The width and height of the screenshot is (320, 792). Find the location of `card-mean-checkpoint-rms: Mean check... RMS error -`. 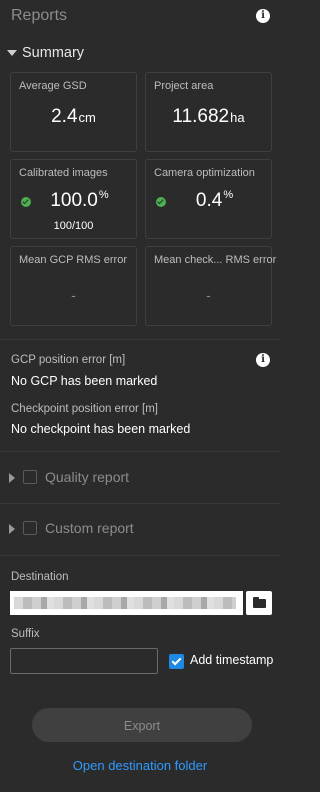

card-mean-checkpoint-rms: Mean check... RMS error - is located at coordinates (210, 286).